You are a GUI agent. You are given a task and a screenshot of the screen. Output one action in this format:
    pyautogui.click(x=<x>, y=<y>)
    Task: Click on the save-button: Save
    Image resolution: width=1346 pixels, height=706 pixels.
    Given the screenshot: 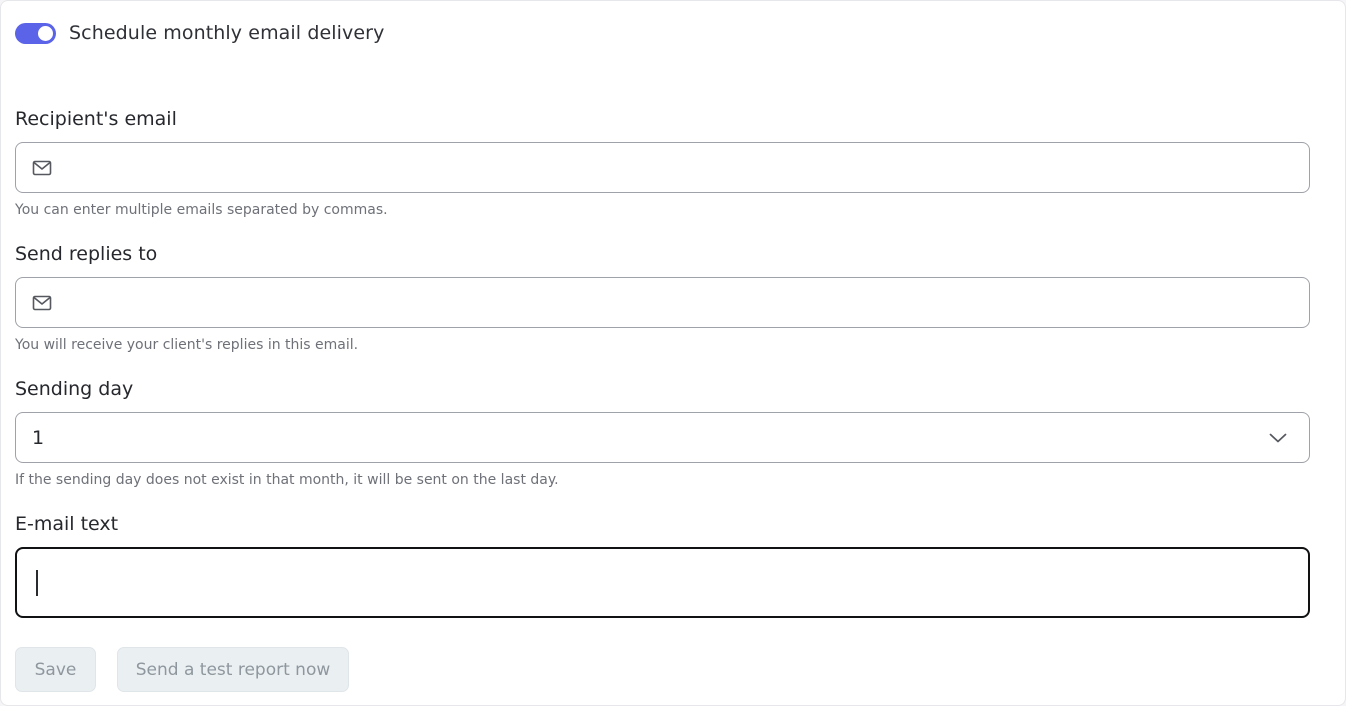 What is the action you would take?
    pyautogui.click(x=55, y=669)
    